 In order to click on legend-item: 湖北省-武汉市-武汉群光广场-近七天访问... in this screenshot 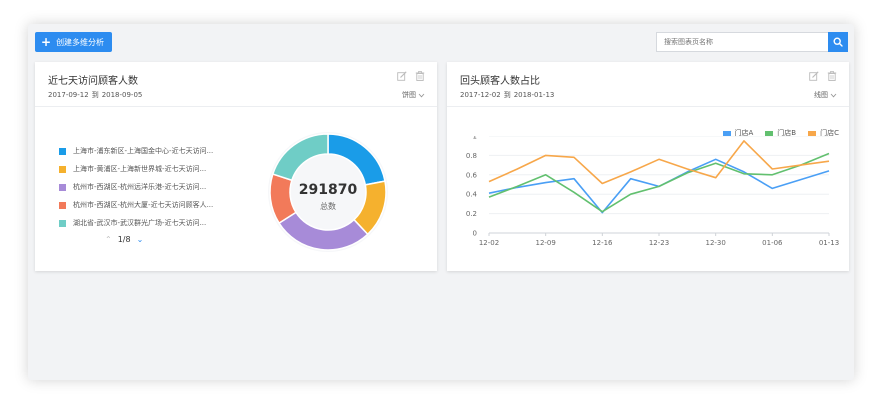, I will do `click(136, 223)`.